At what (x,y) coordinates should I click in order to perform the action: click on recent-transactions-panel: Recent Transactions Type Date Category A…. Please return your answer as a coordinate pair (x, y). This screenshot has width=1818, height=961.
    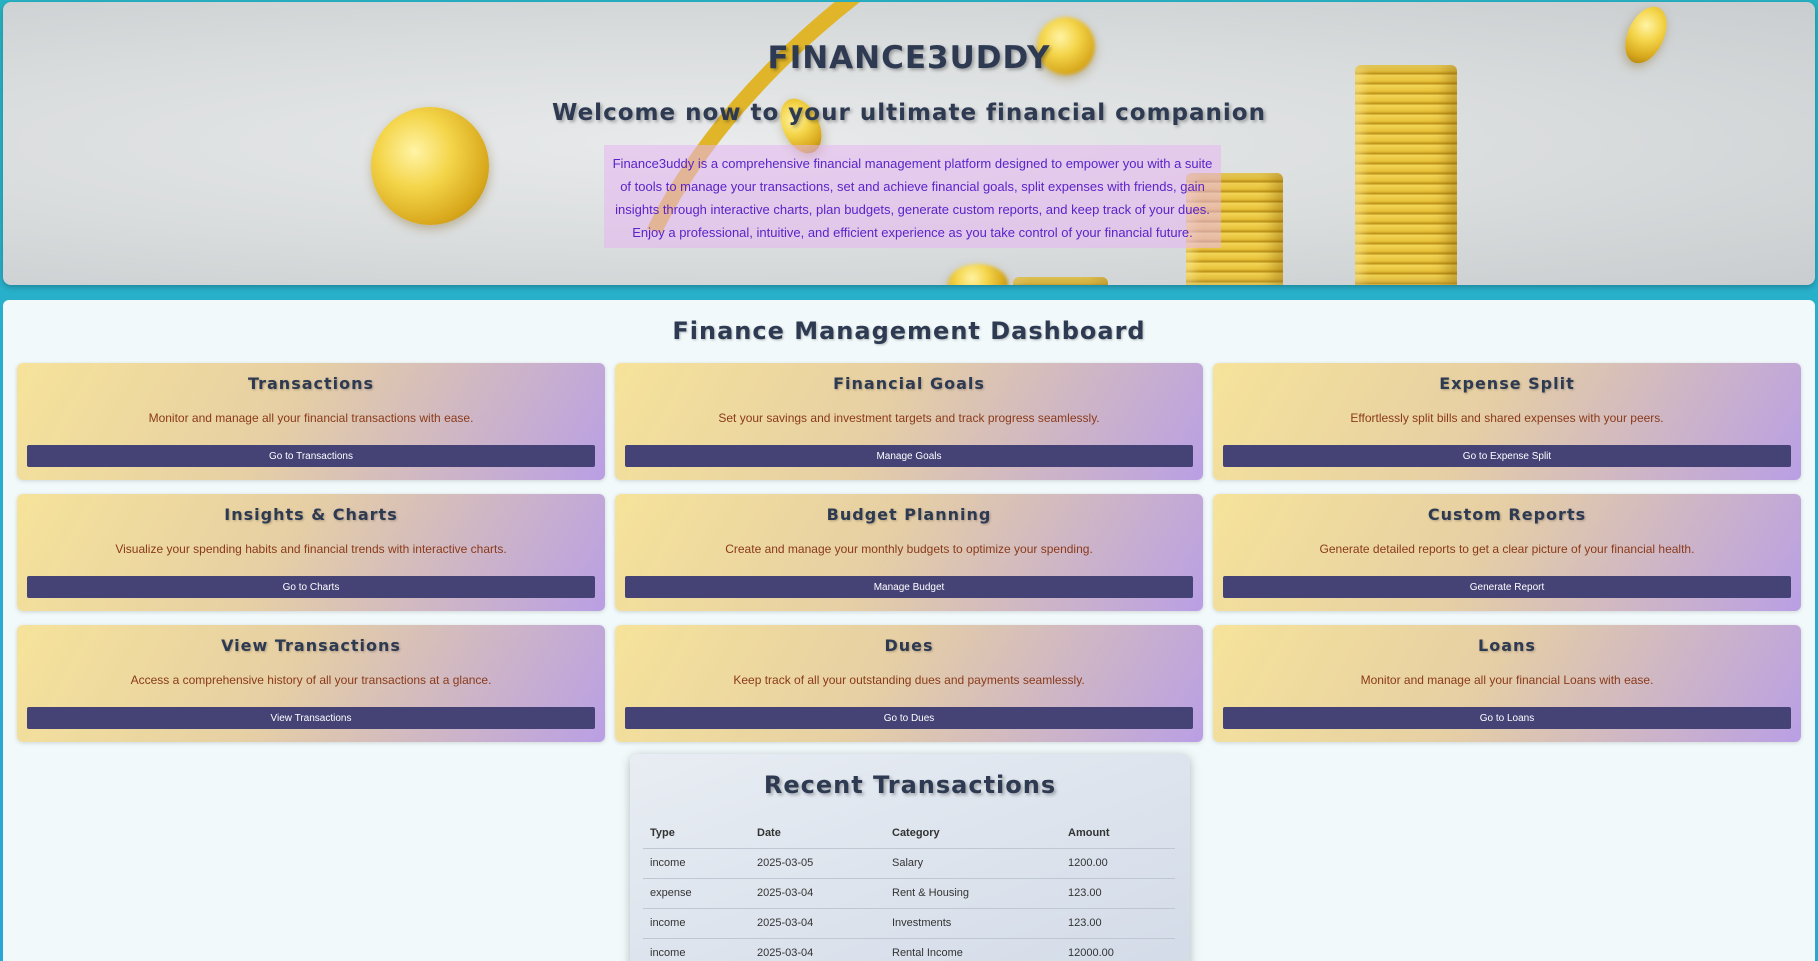
    Looking at the image, I should click on (910, 857).